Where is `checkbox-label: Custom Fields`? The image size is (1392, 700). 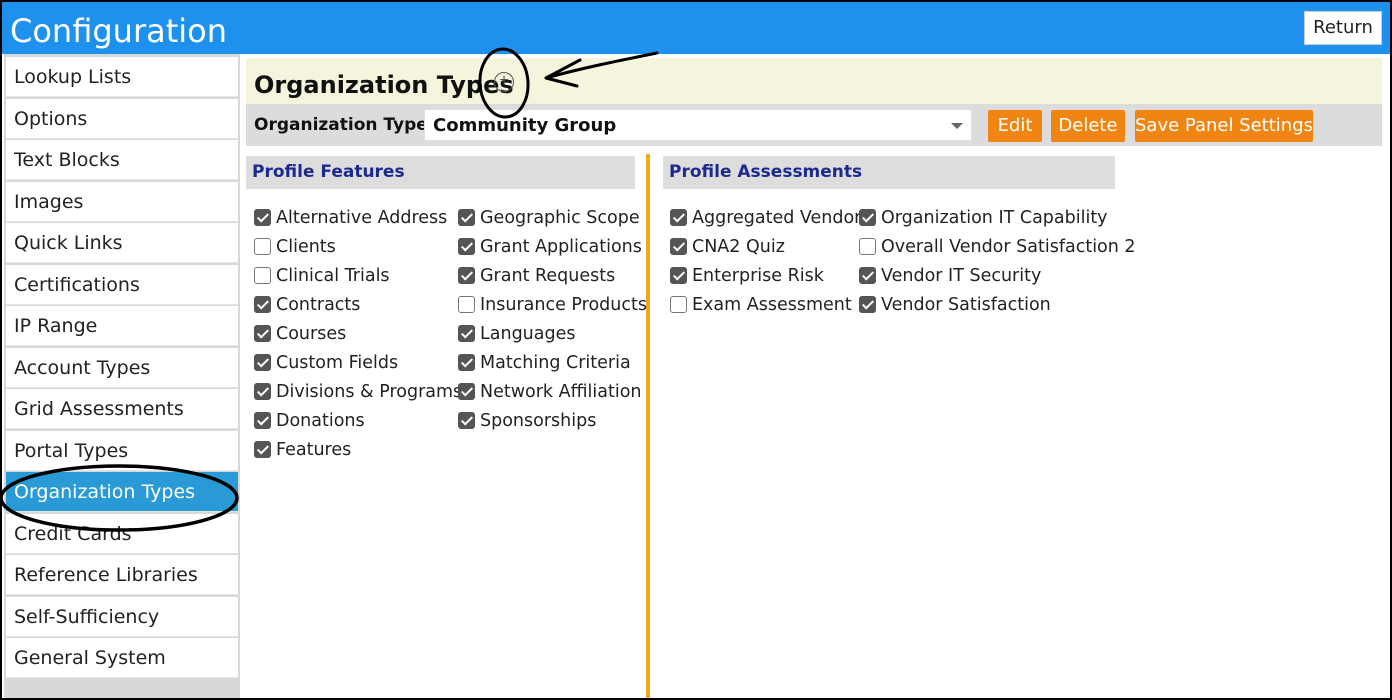 checkbox-label: Custom Fields is located at coordinates (337, 363).